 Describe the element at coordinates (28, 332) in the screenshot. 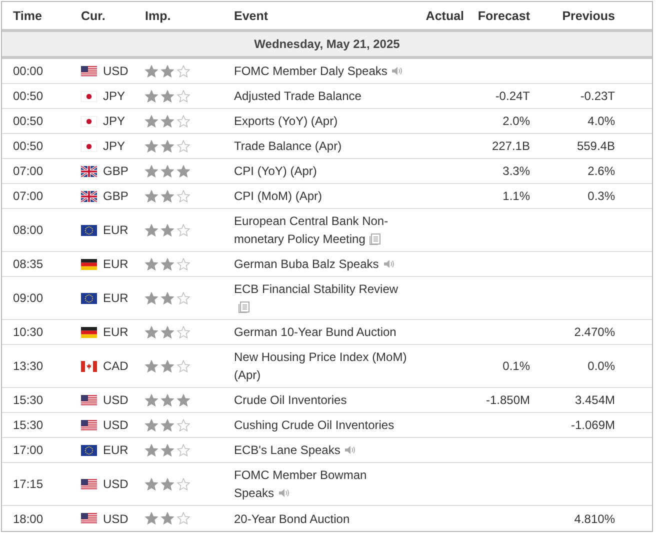

I see `time-cell-text: 10:30` at that location.